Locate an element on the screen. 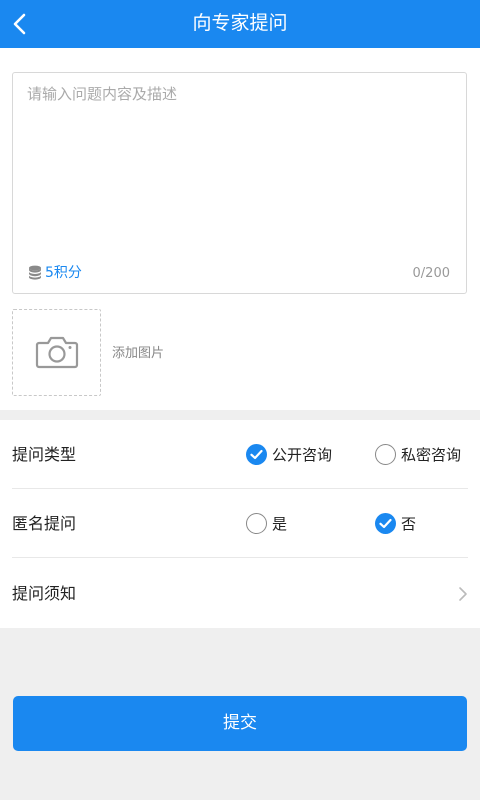 This screenshot has height=800, width=480. anonymous-yes-label: 是 is located at coordinates (280, 523).